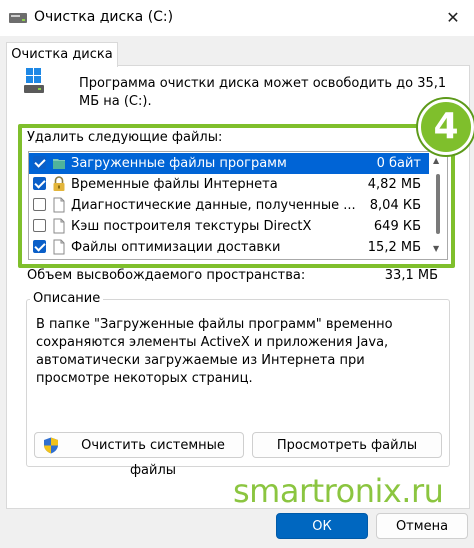 The height and width of the screenshot is (548, 474). What do you see at coordinates (394, 184) in the screenshot?
I see `file-size: 4,82 МБ` at bounding box center [394, 184].